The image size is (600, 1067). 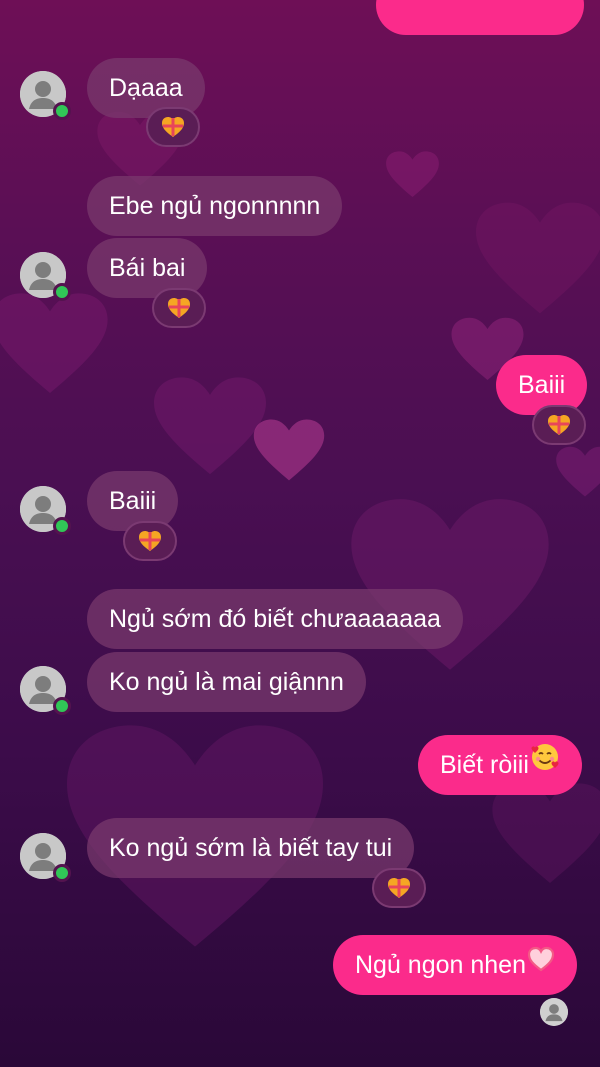 I want to click on incoming-message: Ngủ sớm đó biết chưaaaaaaa, so click(x=275, y=619).